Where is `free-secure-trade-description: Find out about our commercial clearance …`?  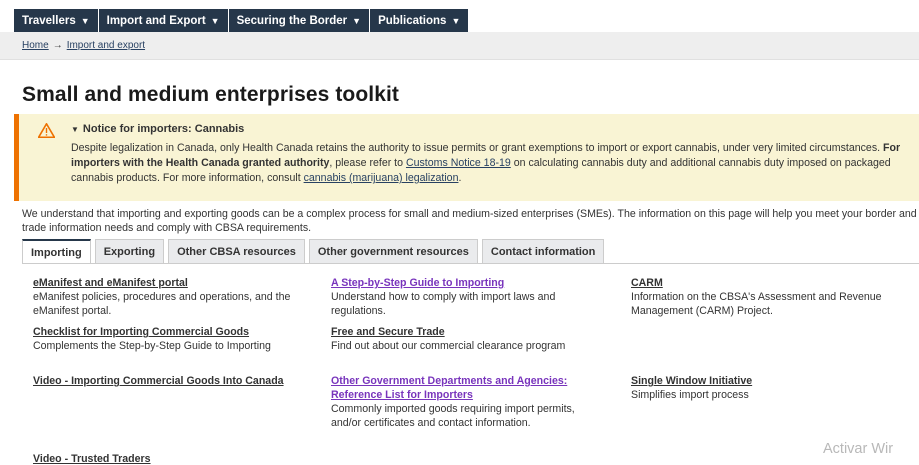
free-secure-trade-description: Find out about our commercial clearance … is located at coordinates (448, 346).